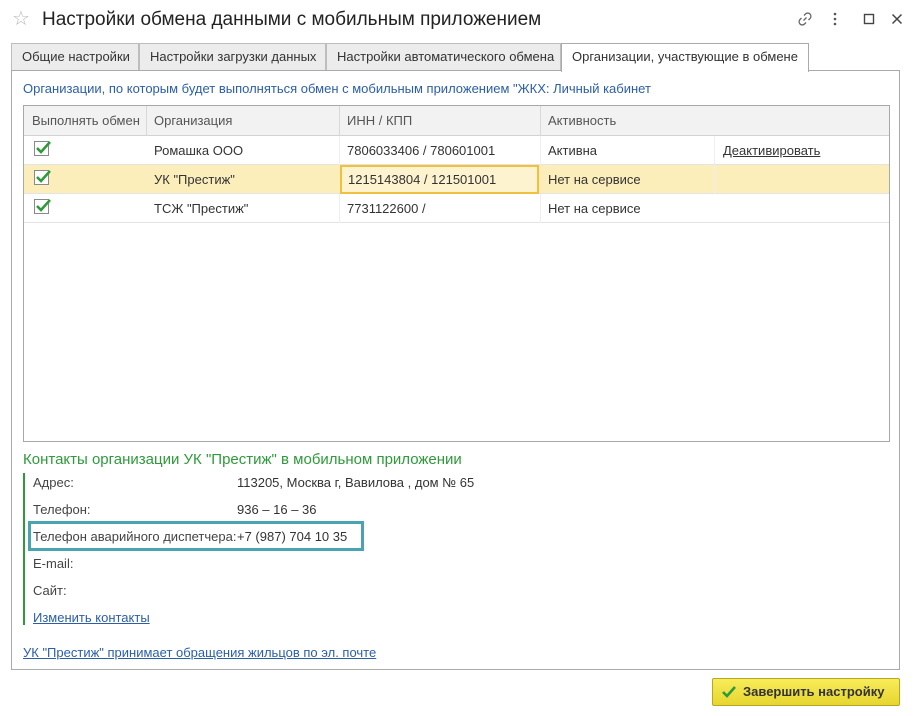 This screenshot has width=918, height=716. I want to click on address-value: 113205, Москва г, Вавилова , дом № 65, so click(356, 482).